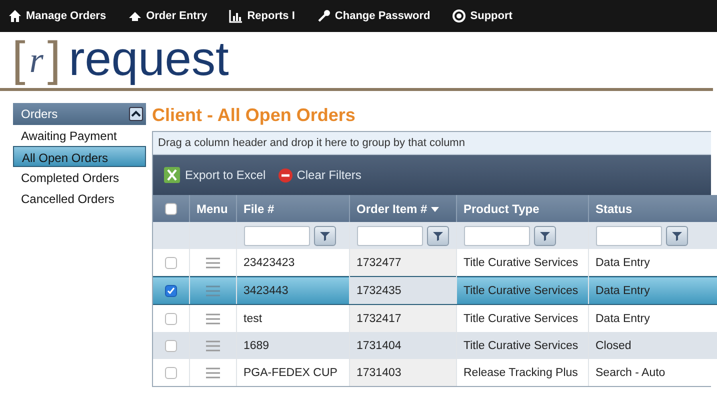 The width and height of the screenshot is (717, 413). Describe the element at coordinates (379, 318) in the screenshot. I see `table-cell: 1732417` at that location.